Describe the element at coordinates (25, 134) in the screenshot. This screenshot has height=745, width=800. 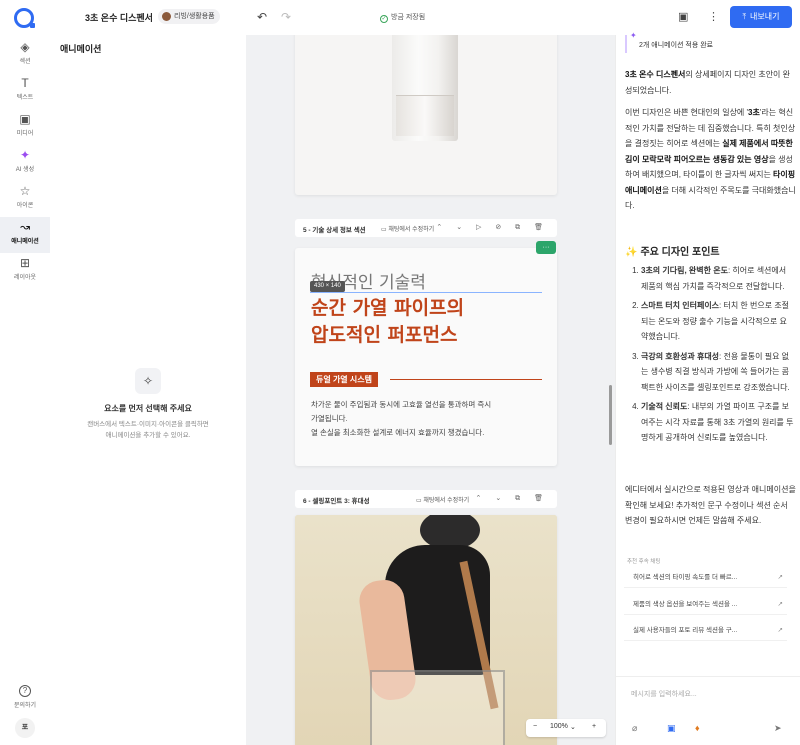
I see `rail-label: 미디어` at that location.